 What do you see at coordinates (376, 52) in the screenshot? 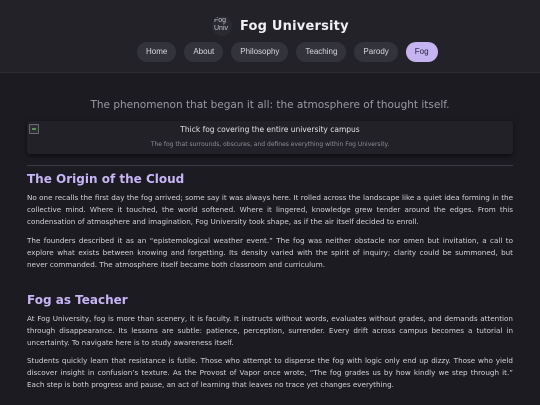
I see `nav-parody: Parody` at bounding box center [376, 52].